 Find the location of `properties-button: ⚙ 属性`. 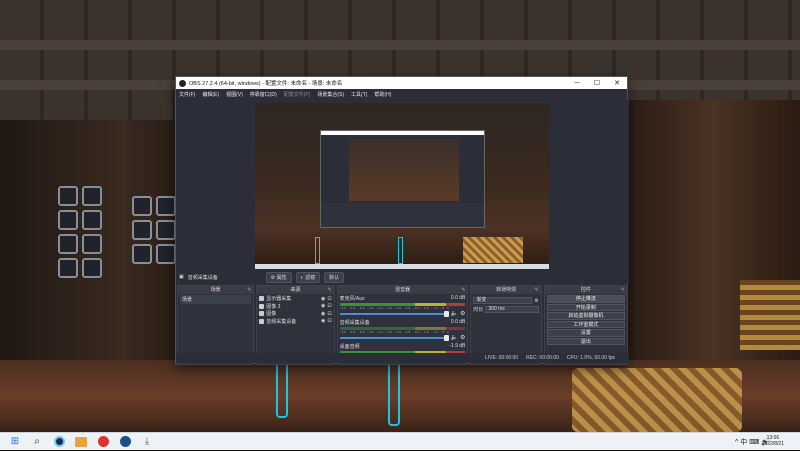

properties-button: ⚙ 属性 is located at coordinates (278, 277).